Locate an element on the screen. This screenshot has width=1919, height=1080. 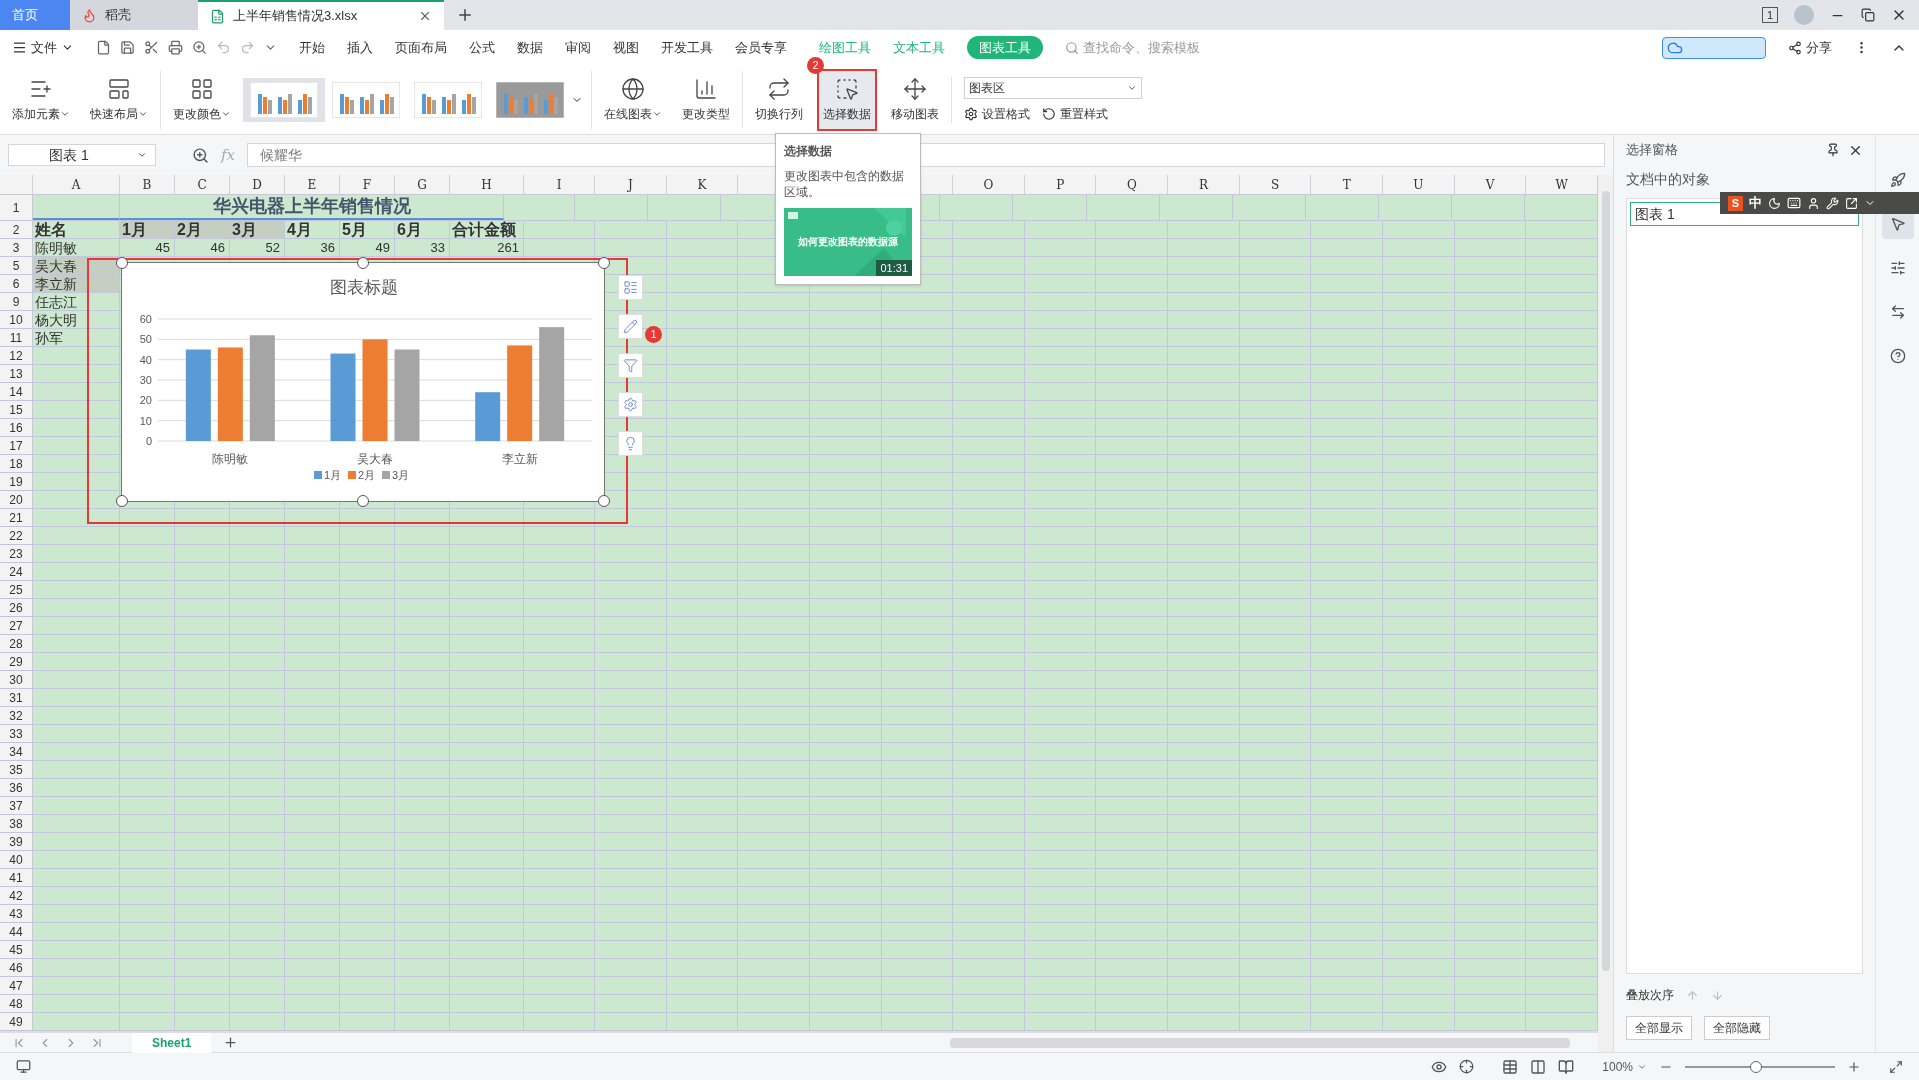
pane-button: 全部显示 is located at coordinates (1659, 1028).